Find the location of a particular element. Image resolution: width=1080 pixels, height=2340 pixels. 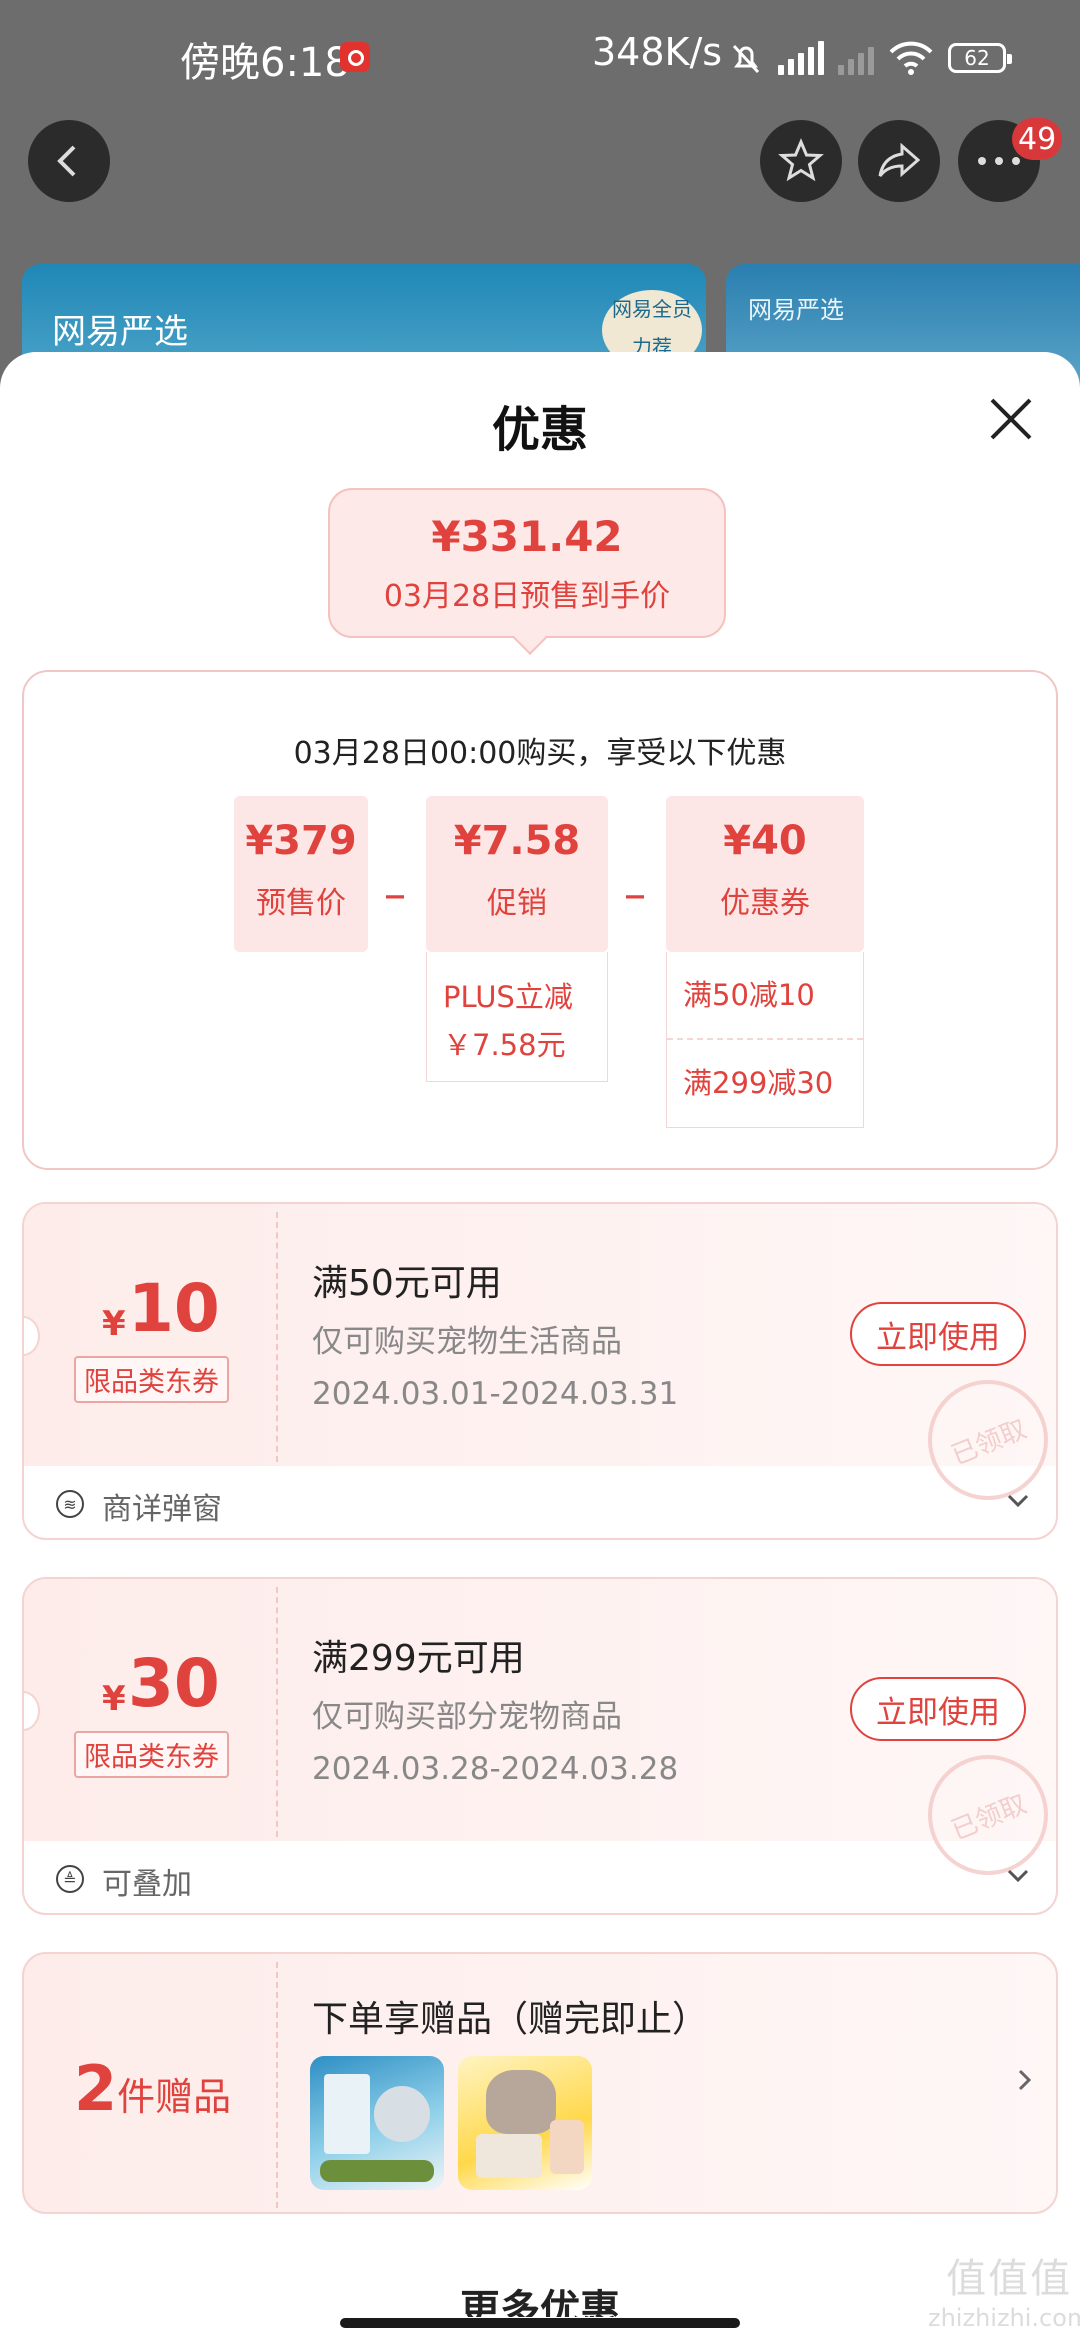

promo-detail-line1: PLUS立减 is located at coordinates (508, 997).